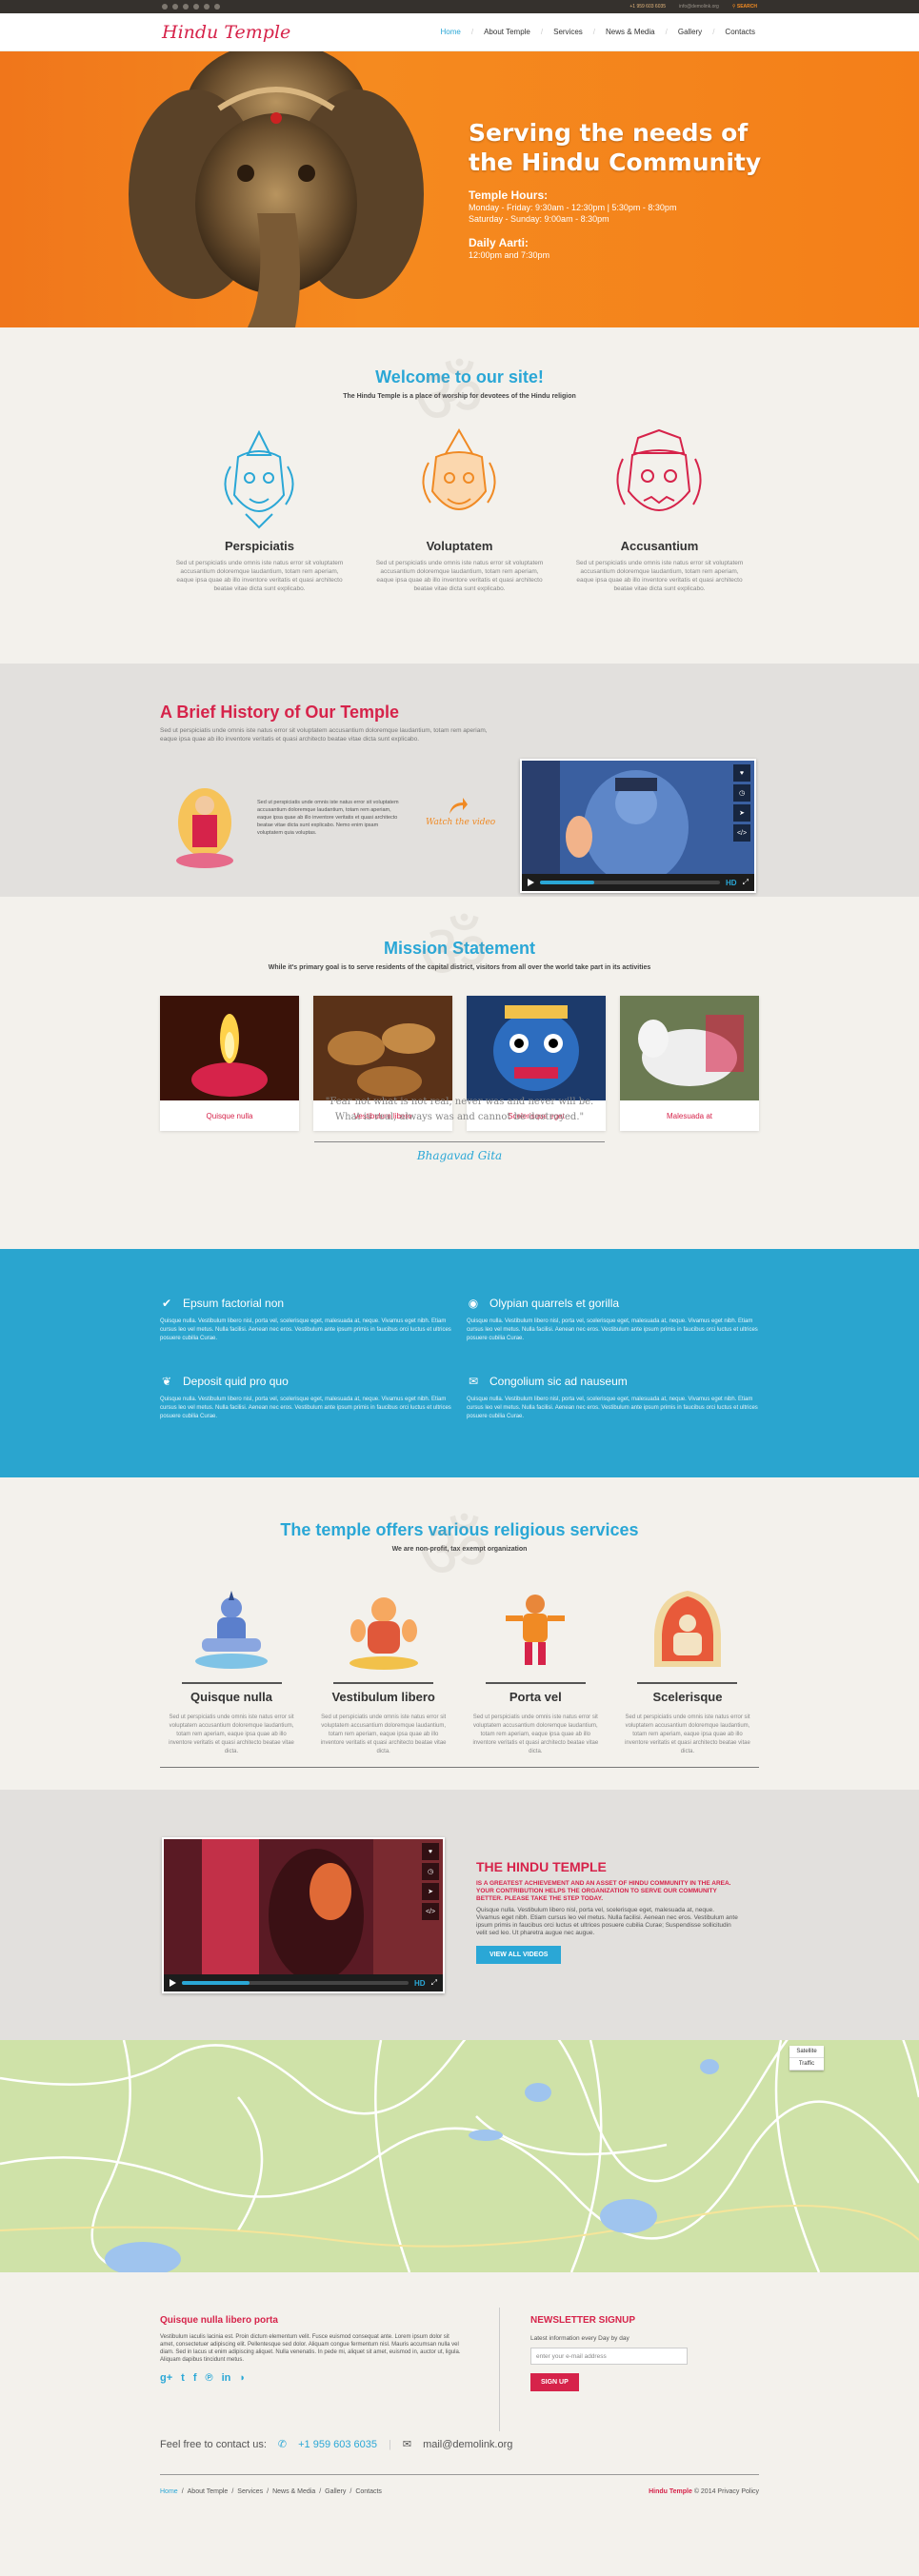 The height and width of the screenshot is (2576, 919). Describe the element at coordinates (175, 7) in the screenshot. I see `twitter-icon` at that location.